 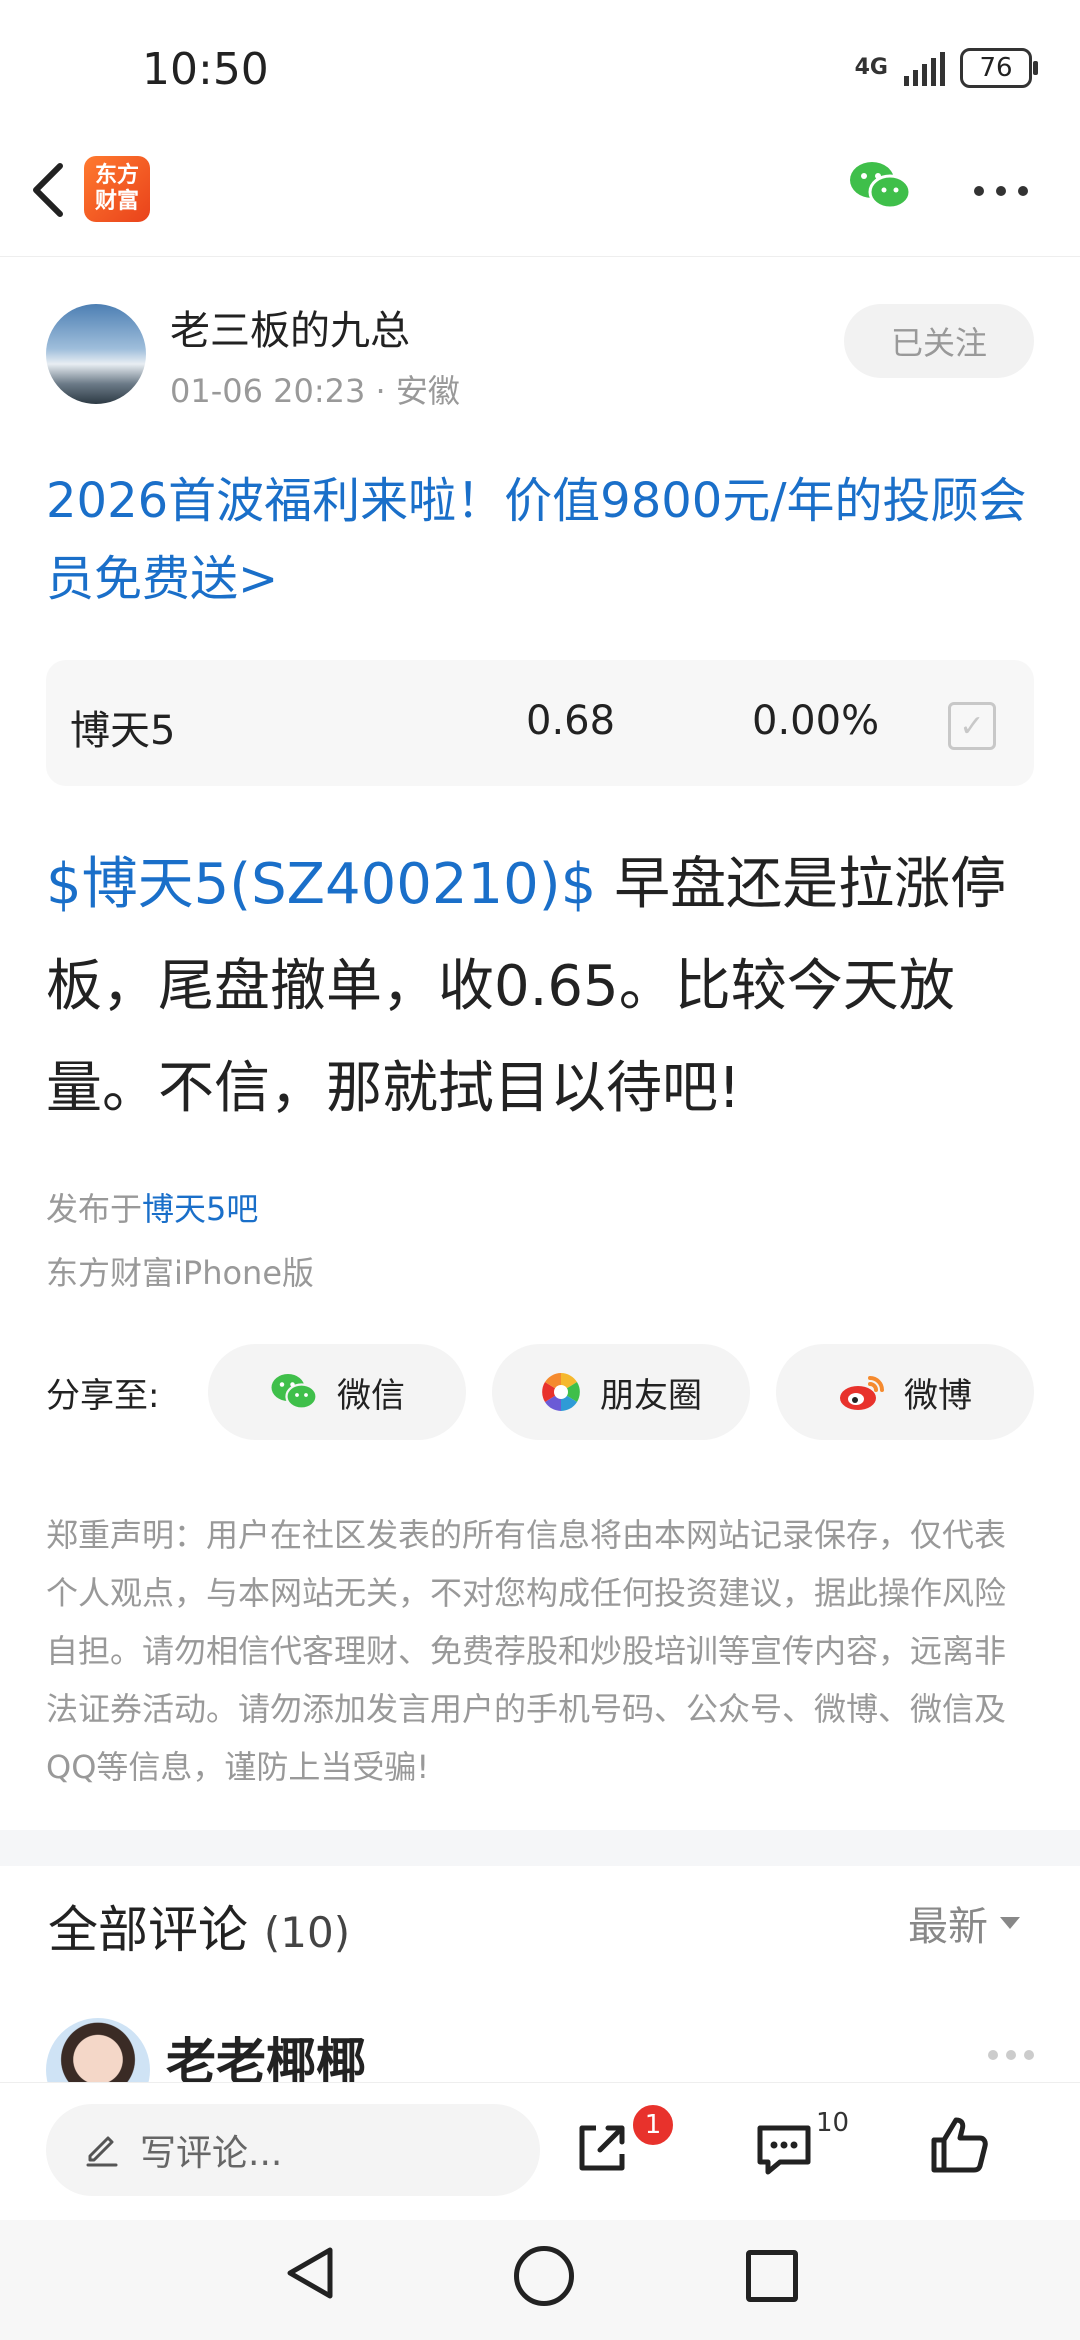 I want to click on published-prefix: 发布于, so click(x=94, y=1209).